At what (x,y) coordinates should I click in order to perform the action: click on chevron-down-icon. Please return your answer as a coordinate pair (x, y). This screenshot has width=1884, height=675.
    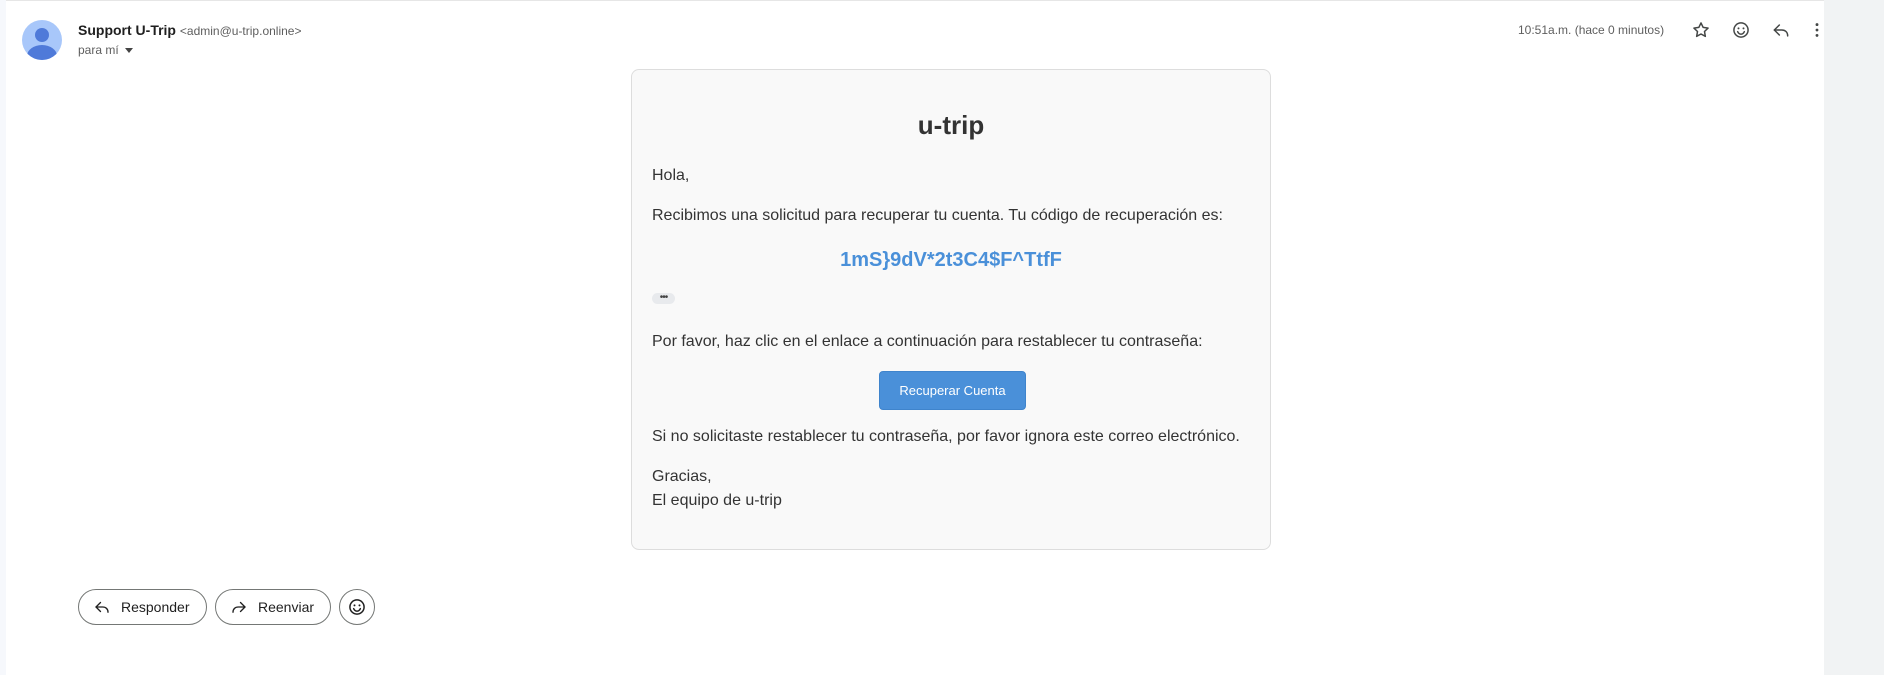
    Looking at the image, I should click on (128, 50).